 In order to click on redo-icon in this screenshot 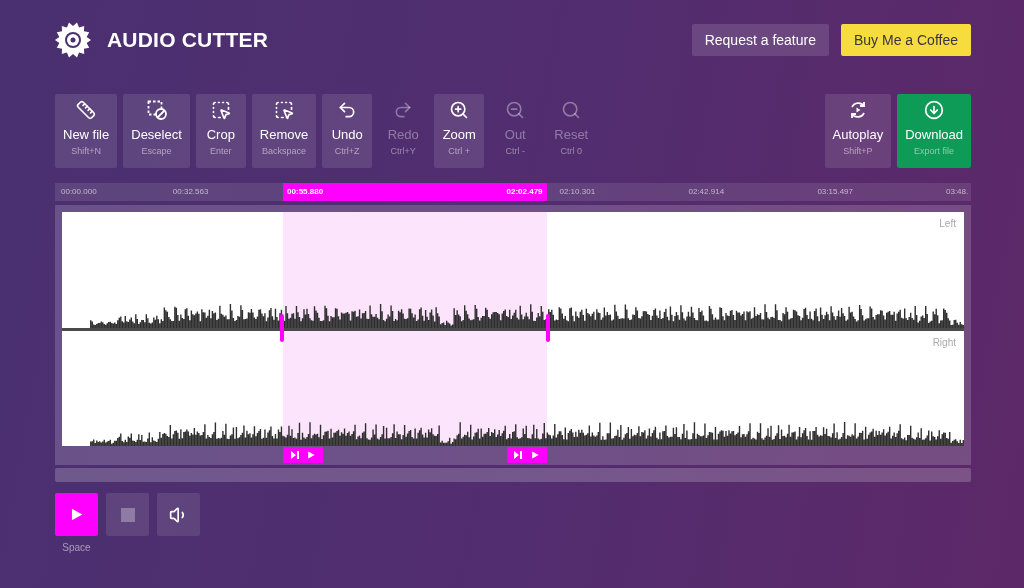, I will do `click(403, 110)`.